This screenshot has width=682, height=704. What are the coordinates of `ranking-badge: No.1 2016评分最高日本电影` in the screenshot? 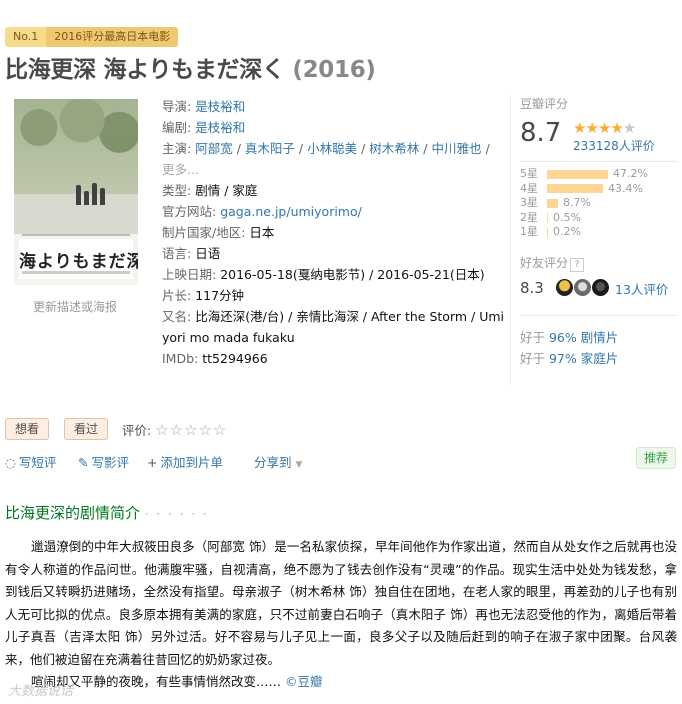 It's located at (92, 37).